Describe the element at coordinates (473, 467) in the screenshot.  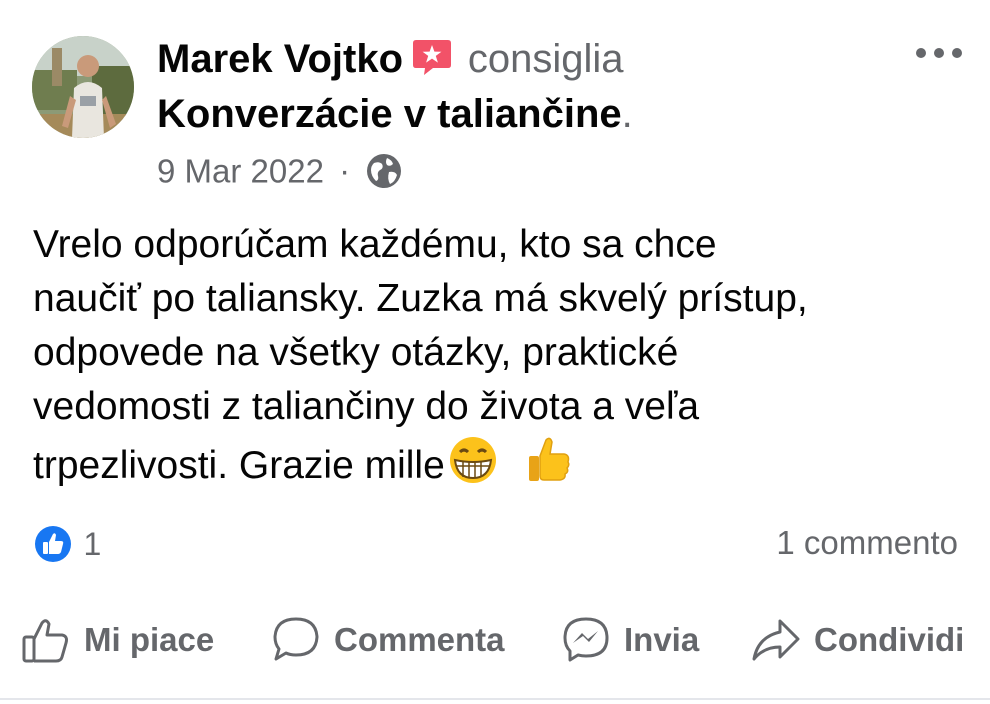
I see `grinning-face-emoji` at that location.